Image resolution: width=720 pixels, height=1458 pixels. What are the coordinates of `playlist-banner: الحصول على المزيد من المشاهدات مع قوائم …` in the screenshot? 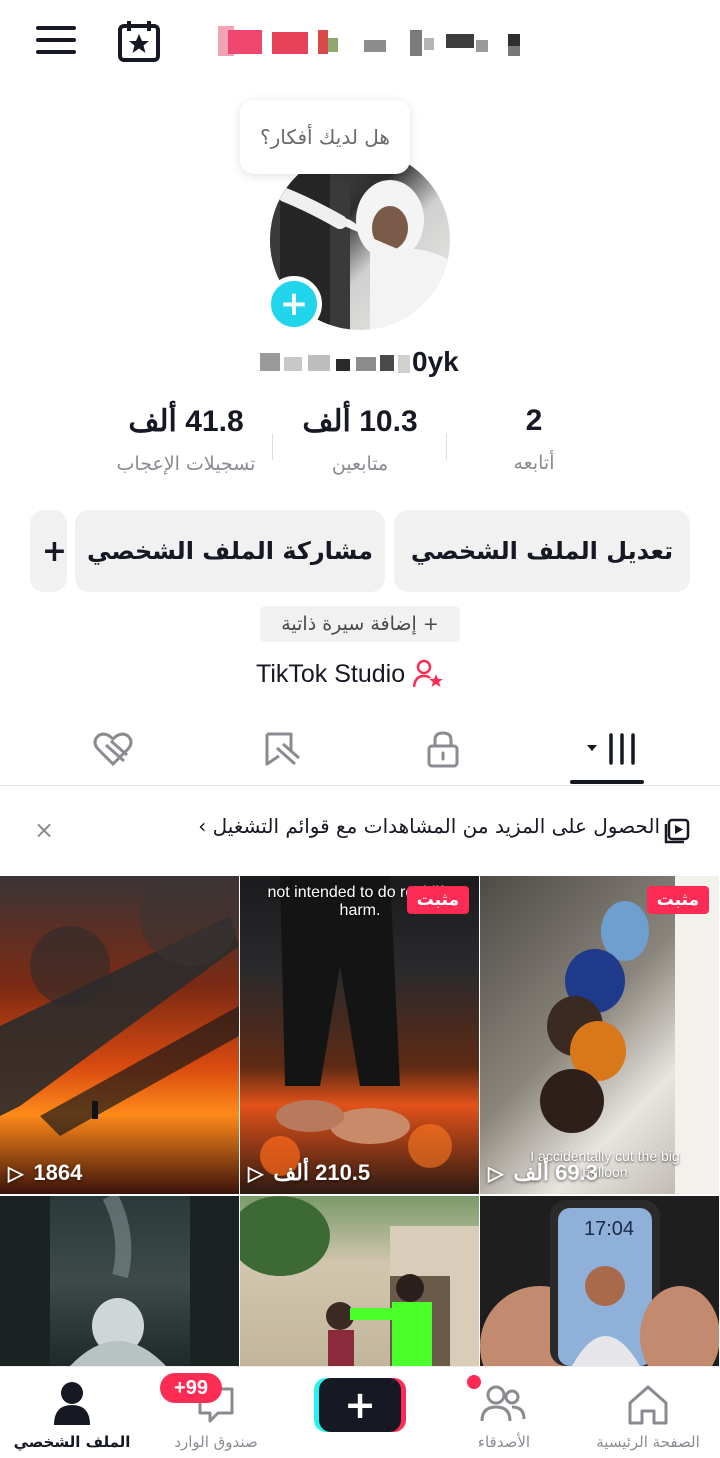 It's located at (360, 830).